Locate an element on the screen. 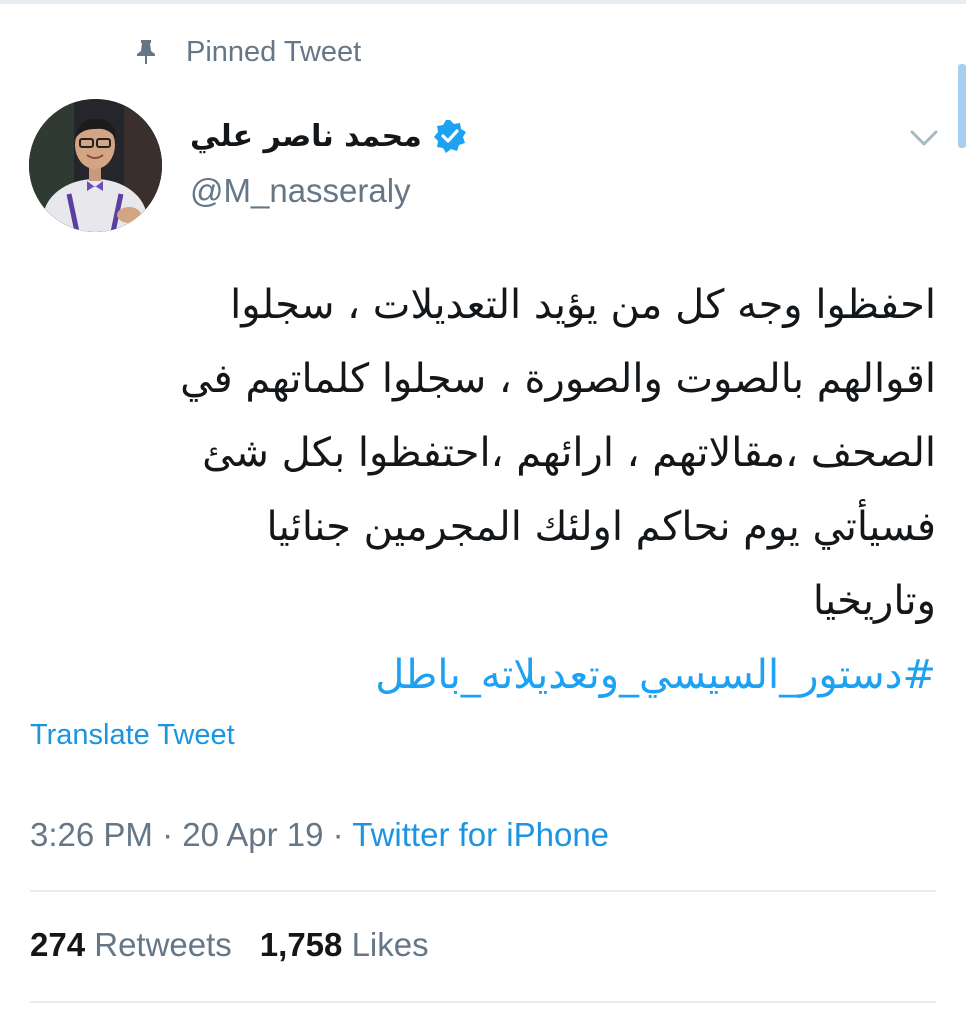 This screenshot has width=966, height=1024. retweets-count: 274 is located at coordinates (58, 944).